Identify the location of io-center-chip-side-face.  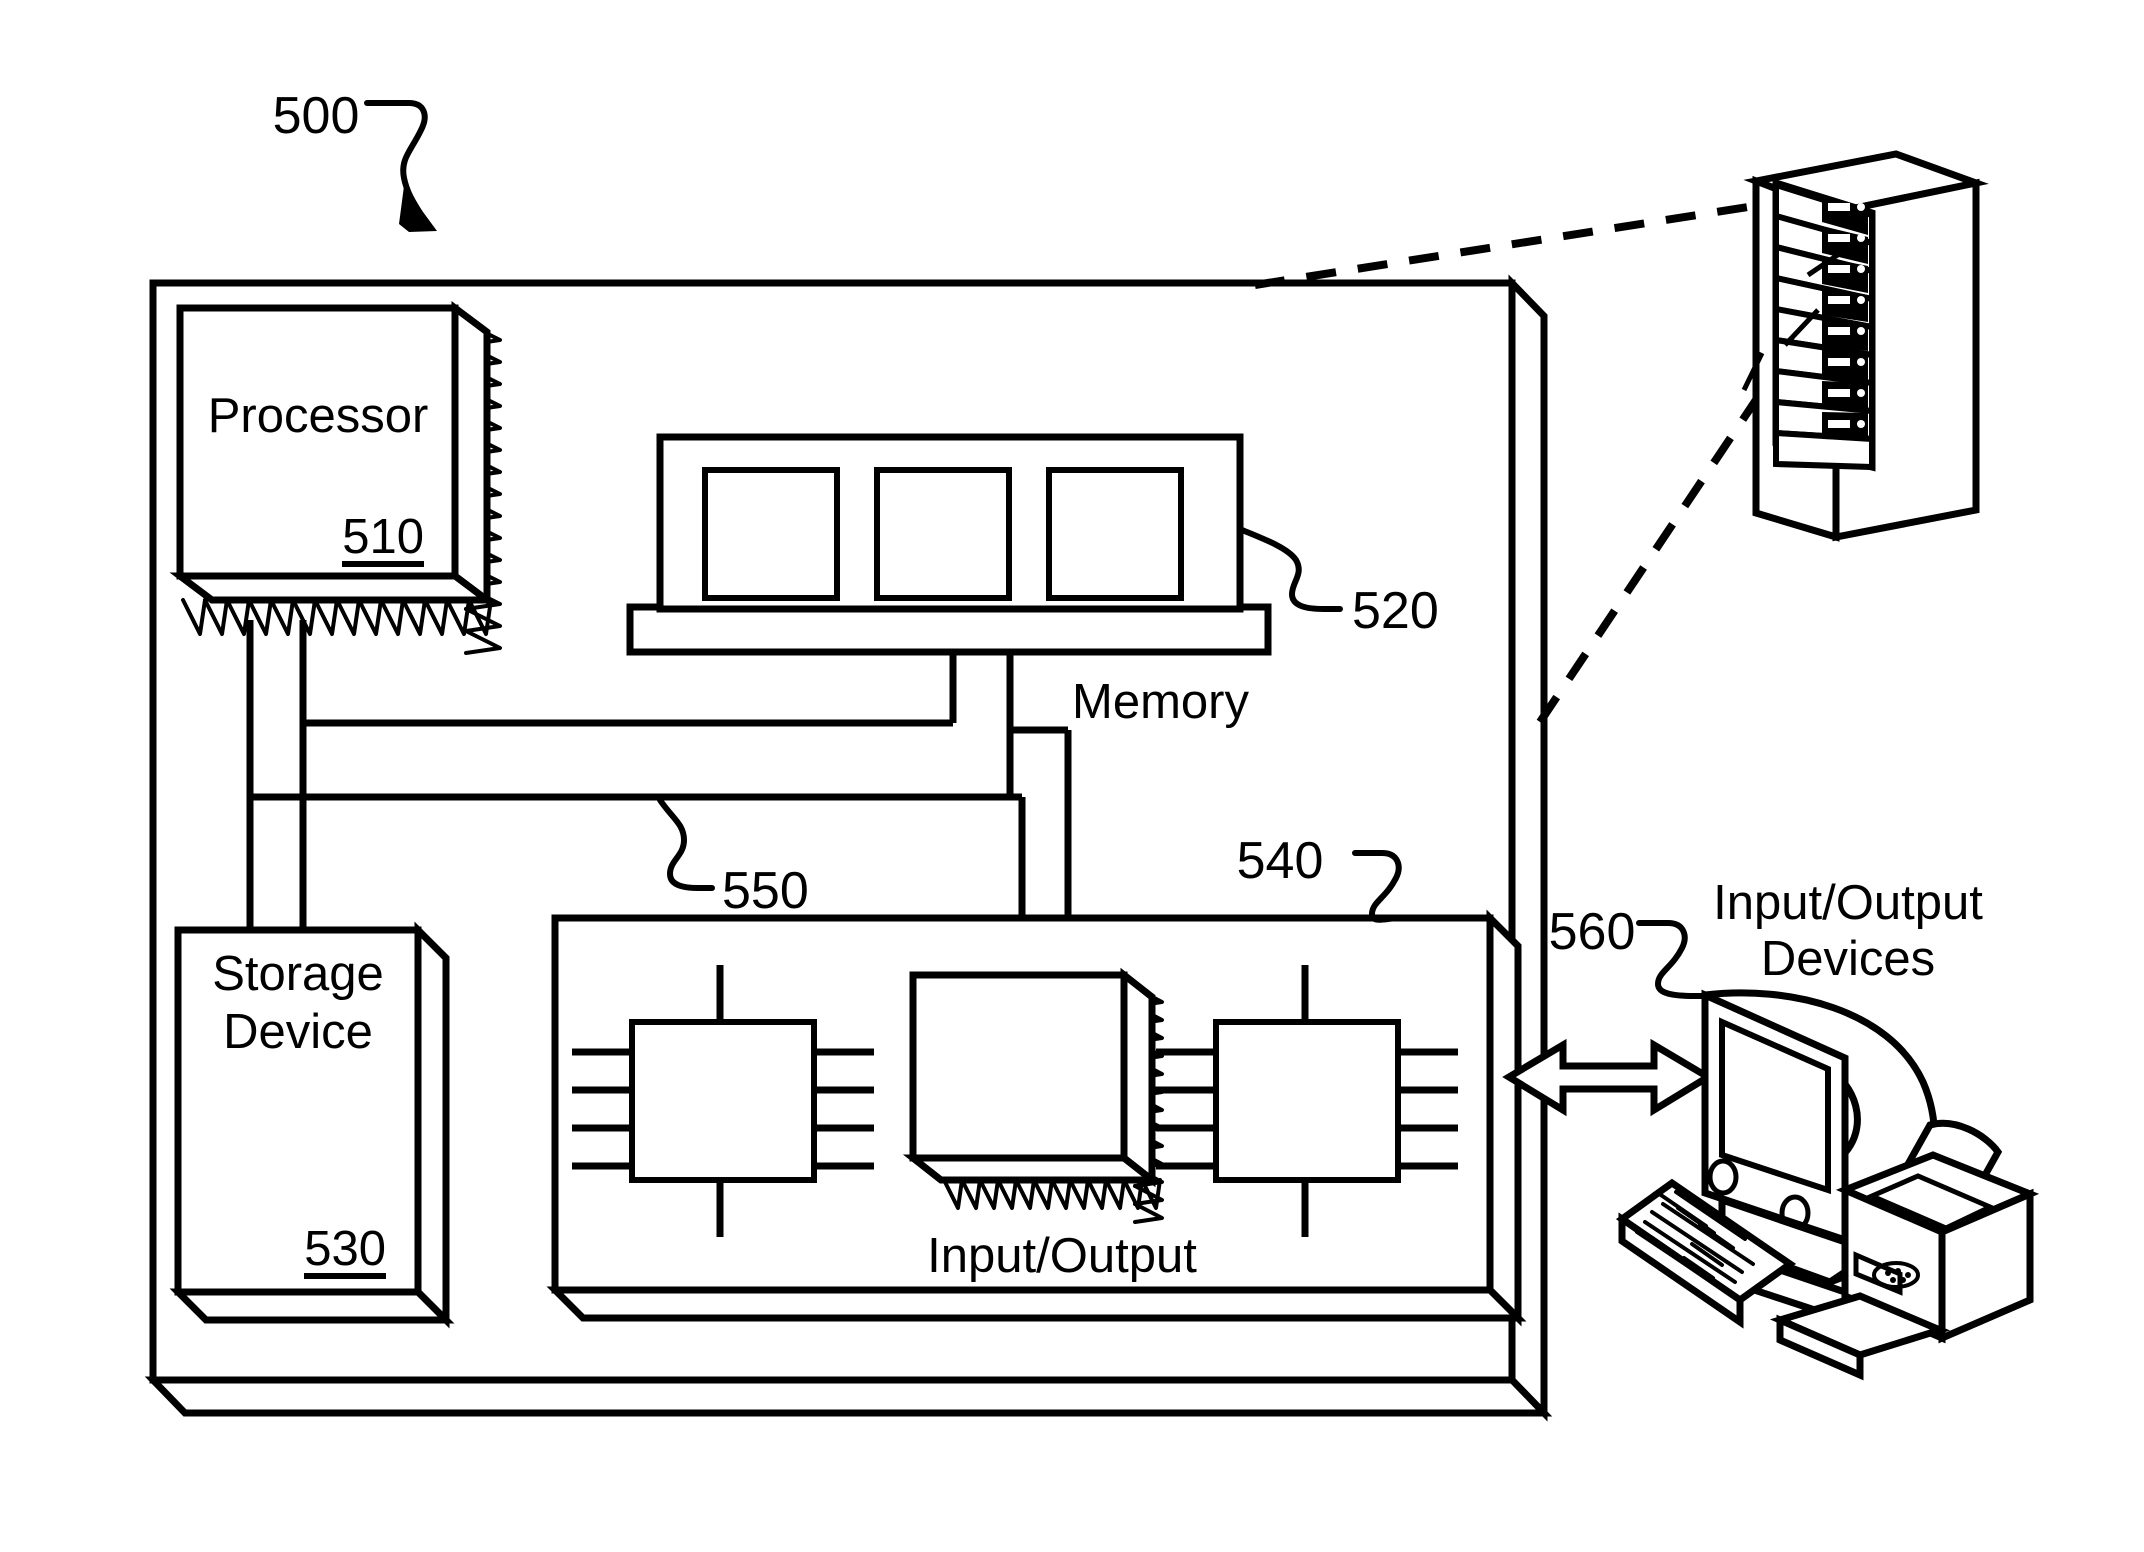
(1138, 1077).